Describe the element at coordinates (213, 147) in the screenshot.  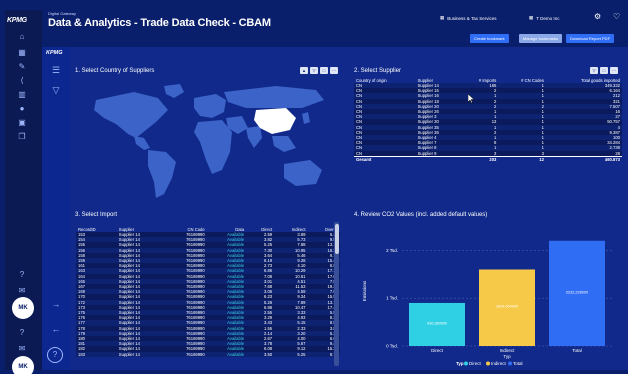
I see `africa-region` at that location.